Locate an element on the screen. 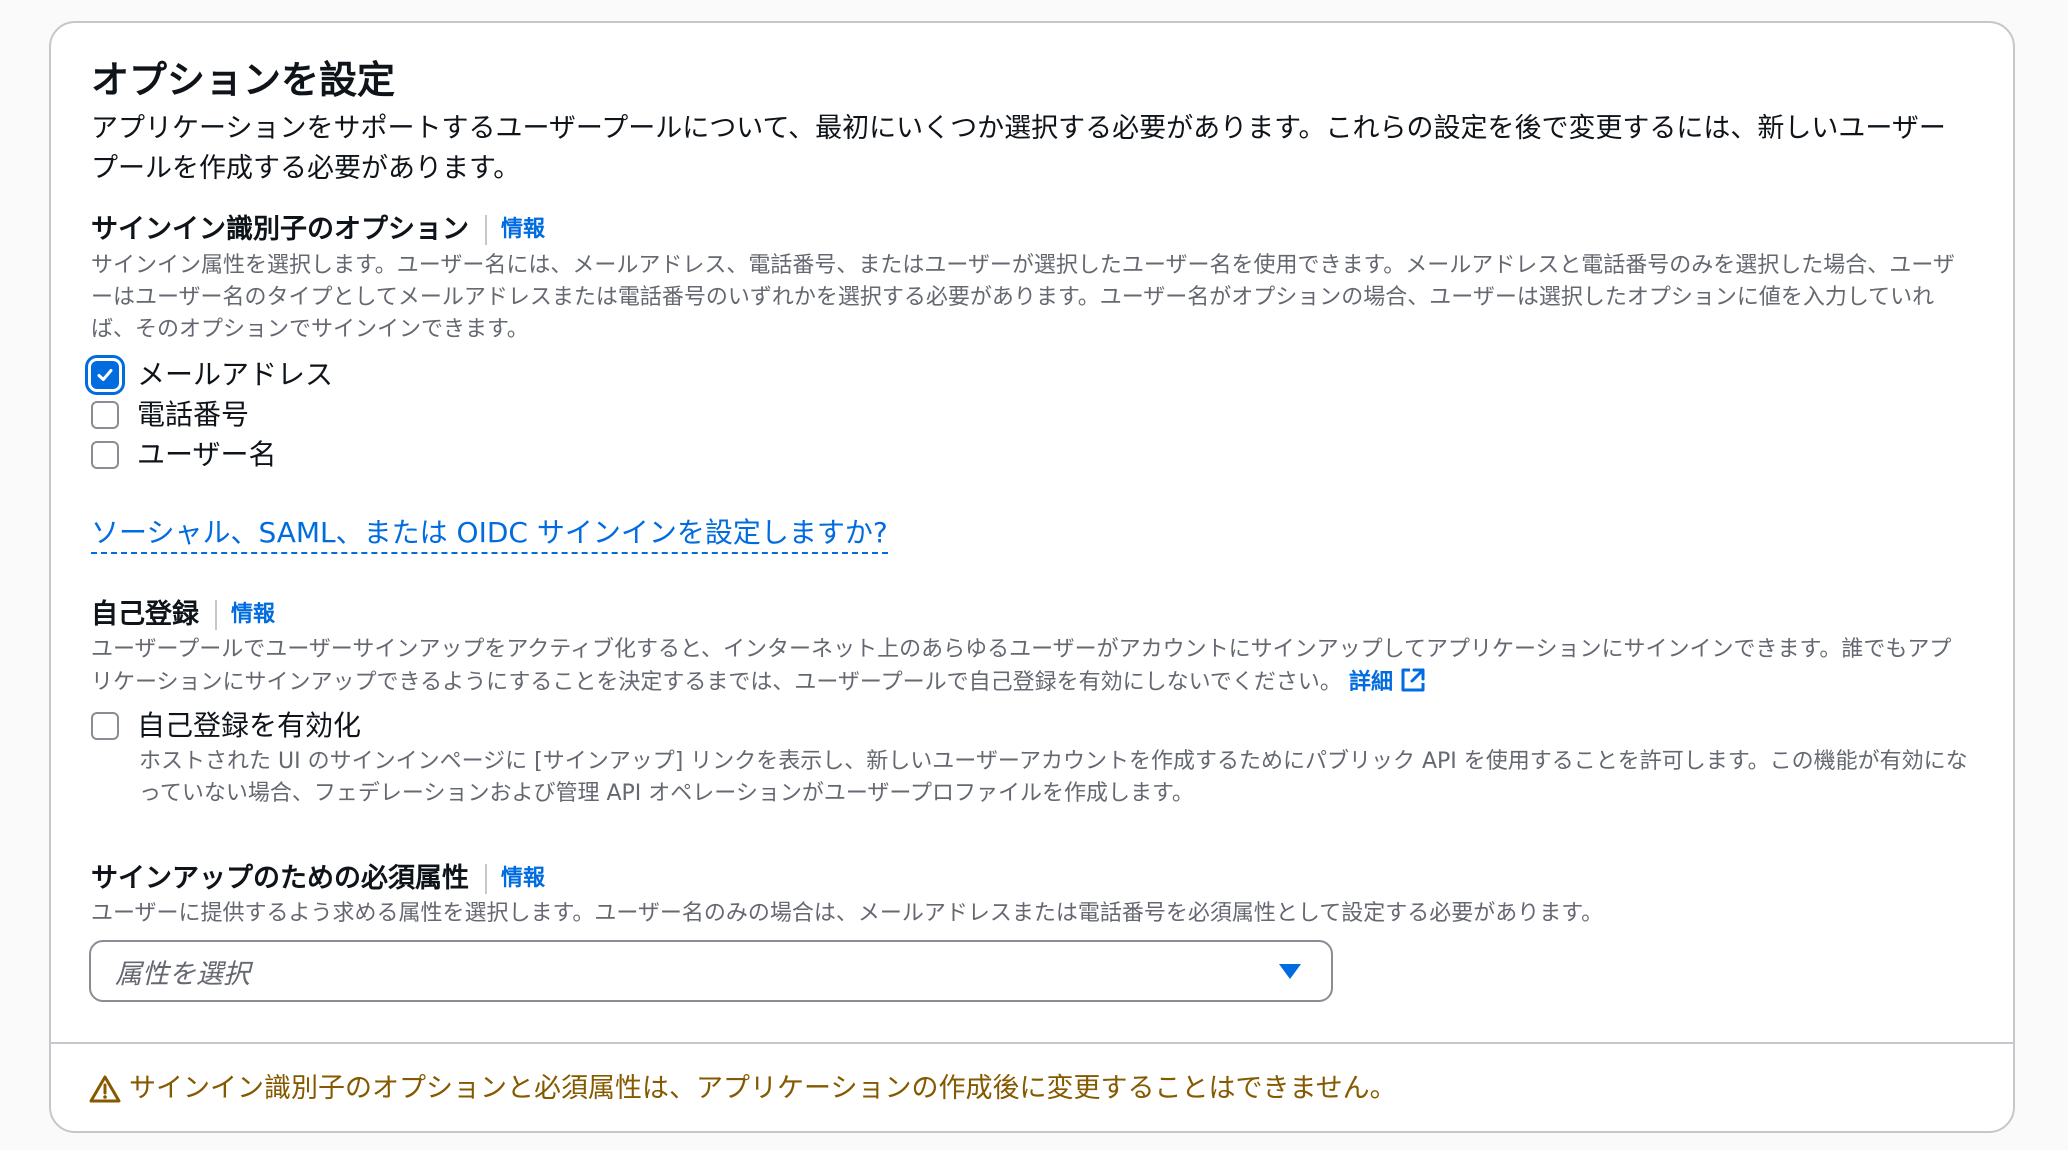  sign-in-section-header: サインイン識別子のオプション 情報 is located at coordinates (318, 230).